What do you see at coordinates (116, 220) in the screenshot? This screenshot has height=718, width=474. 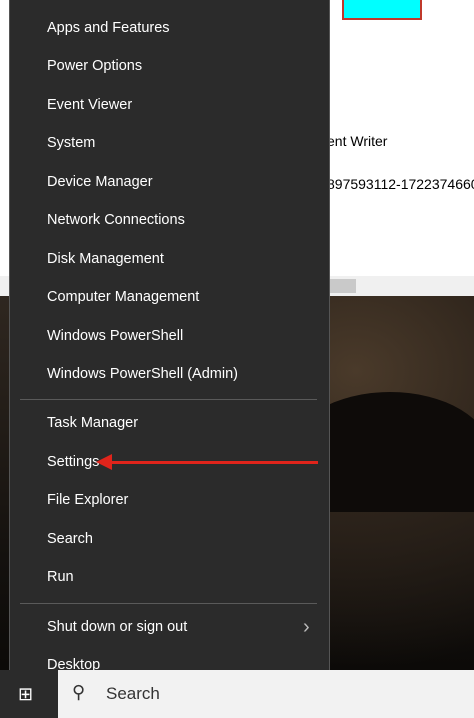 I see `menu-item-label: Network Connections` at bounding box center [116, 220].